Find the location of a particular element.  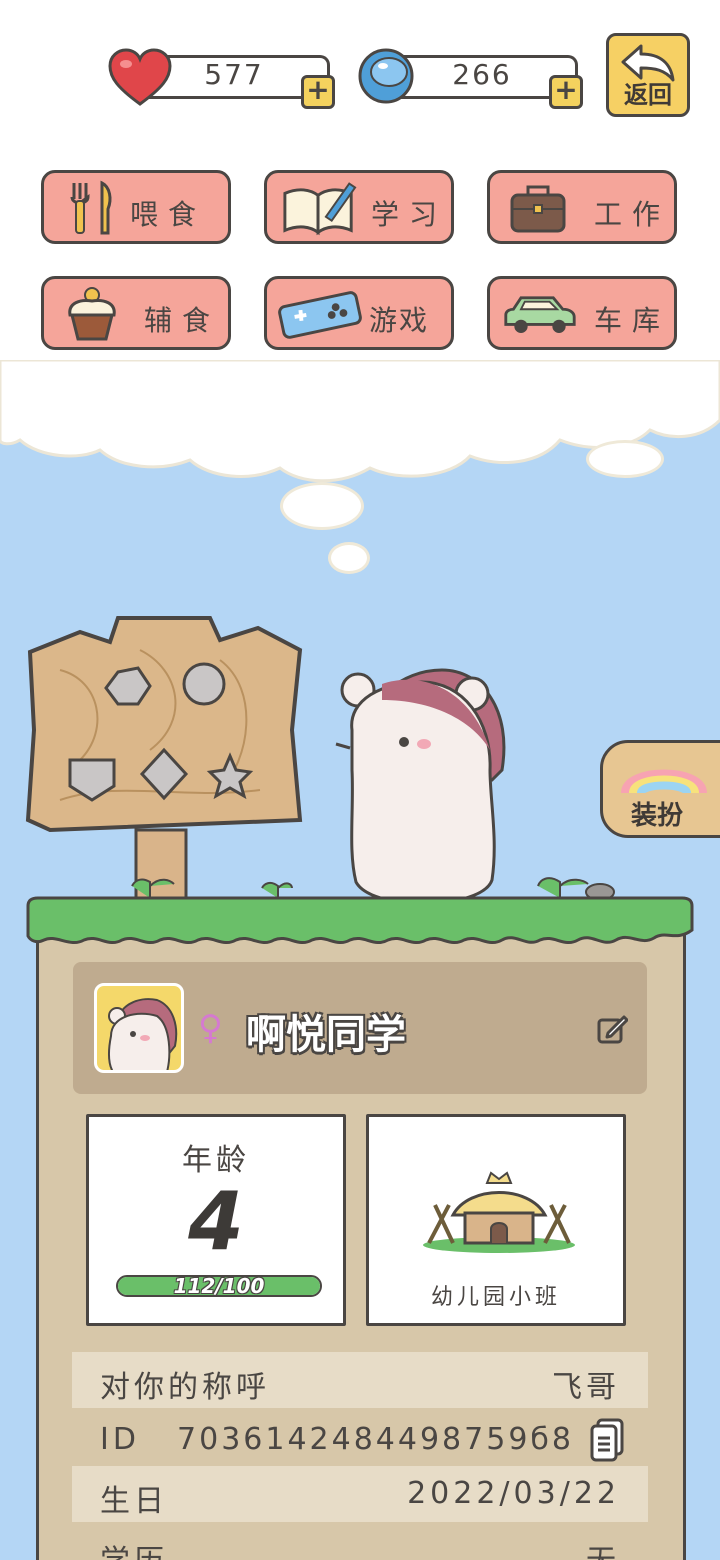

school-card: 幼儿园小班 is located at coordinates (496, 1220).